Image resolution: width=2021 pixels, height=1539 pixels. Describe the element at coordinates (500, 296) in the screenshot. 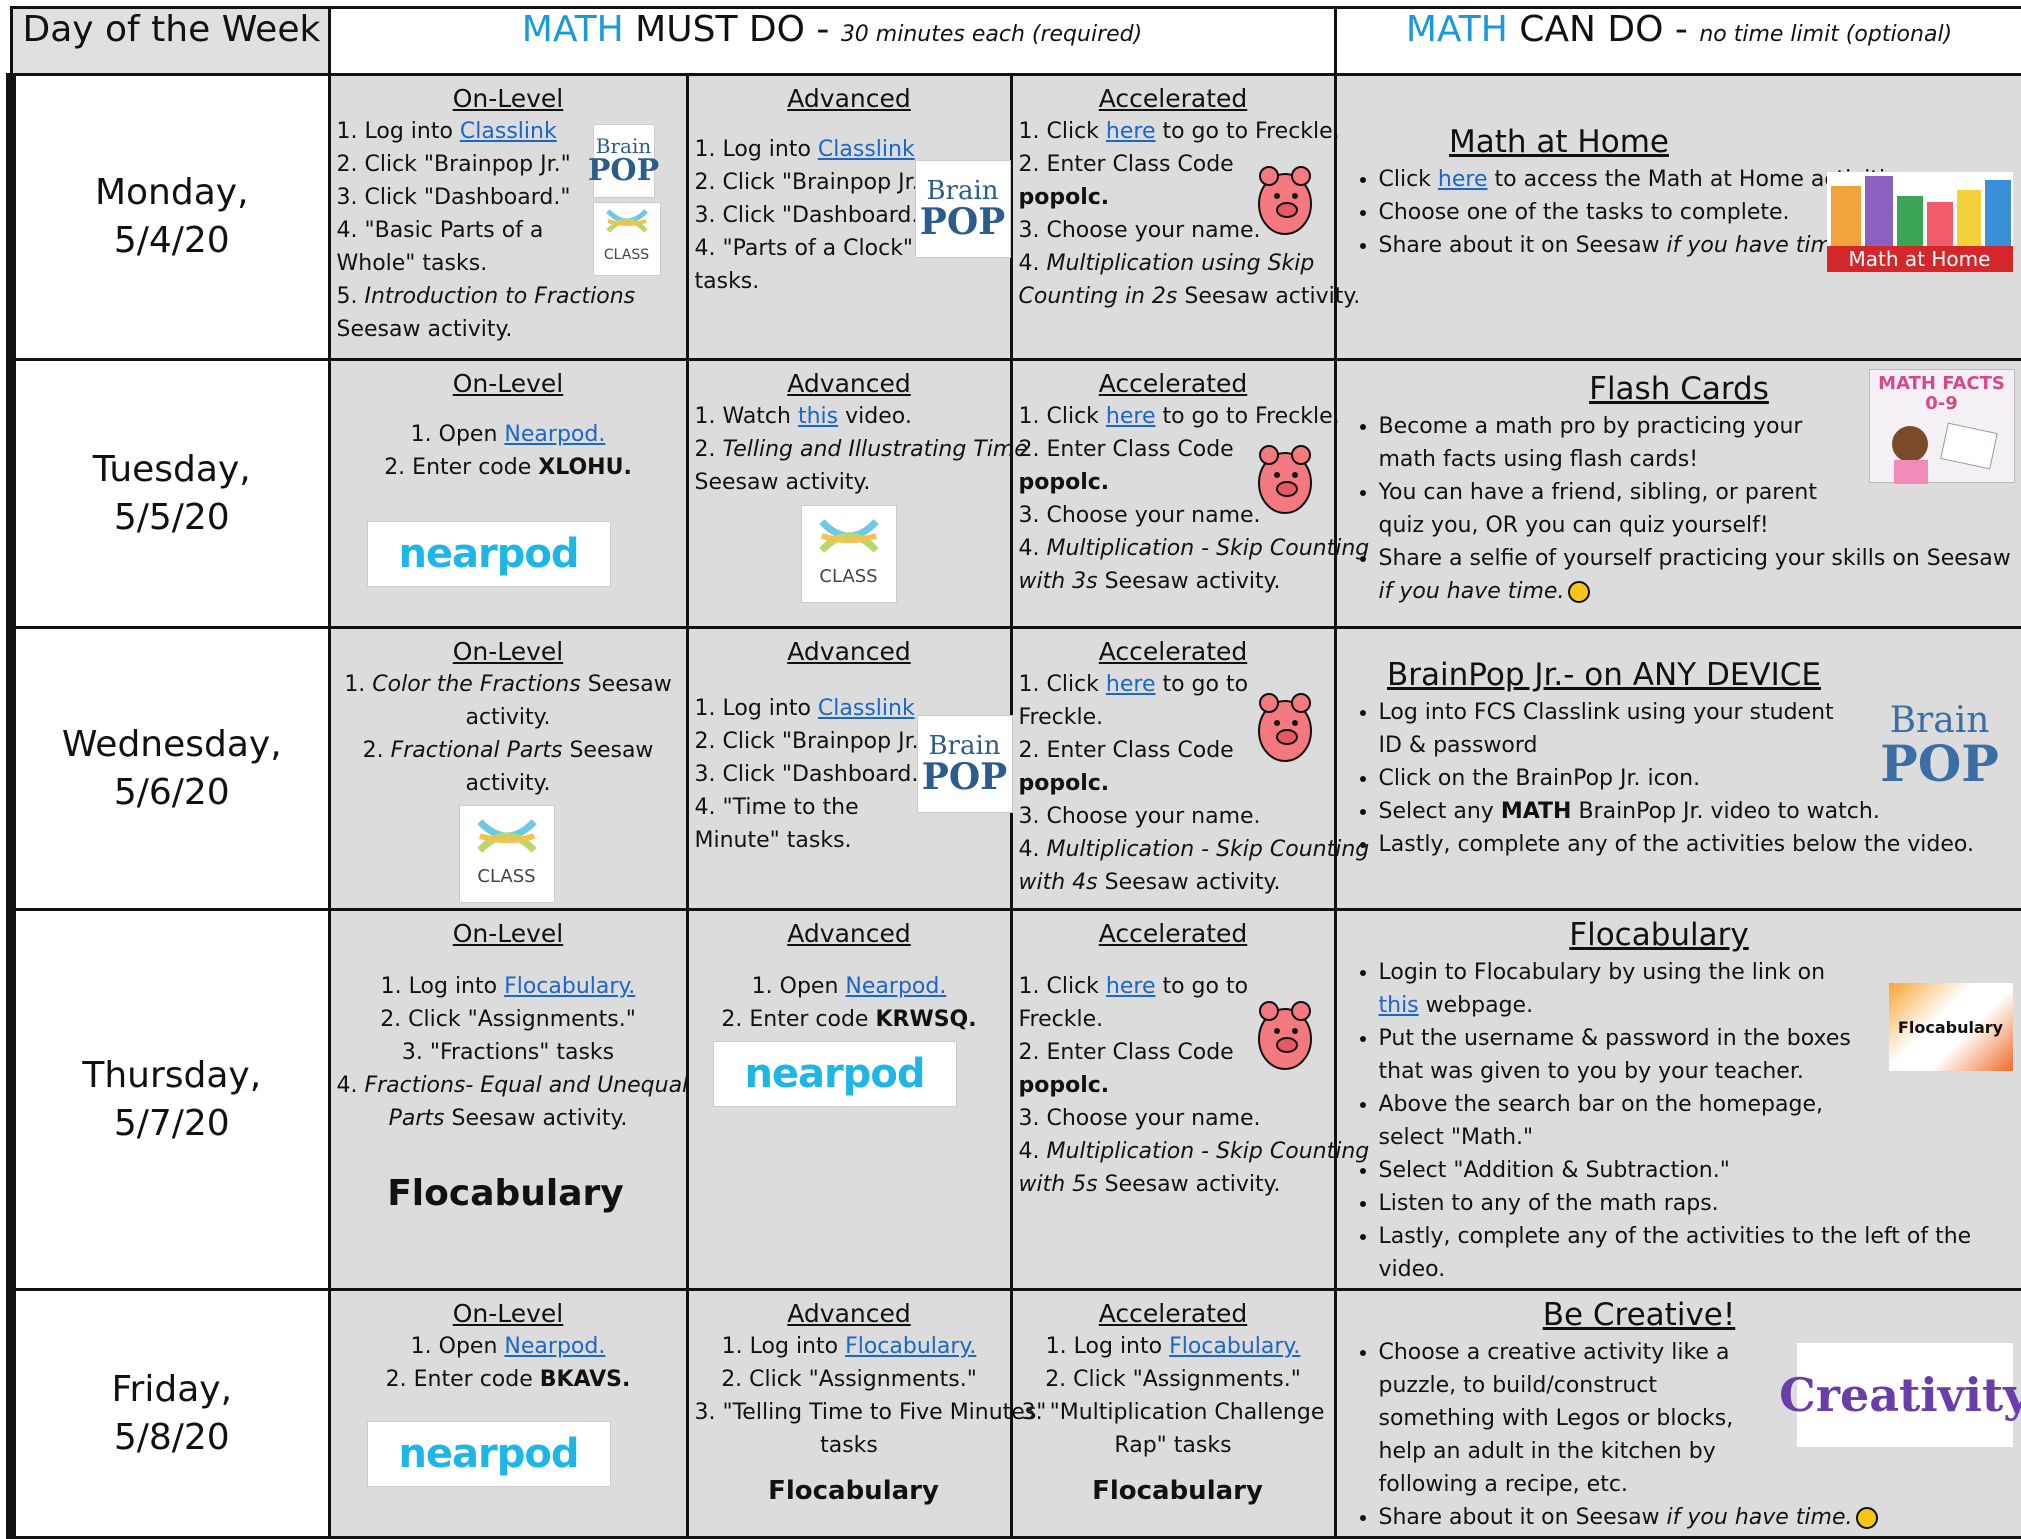

I see `activity-title: Introduction to Fractions` at that location.